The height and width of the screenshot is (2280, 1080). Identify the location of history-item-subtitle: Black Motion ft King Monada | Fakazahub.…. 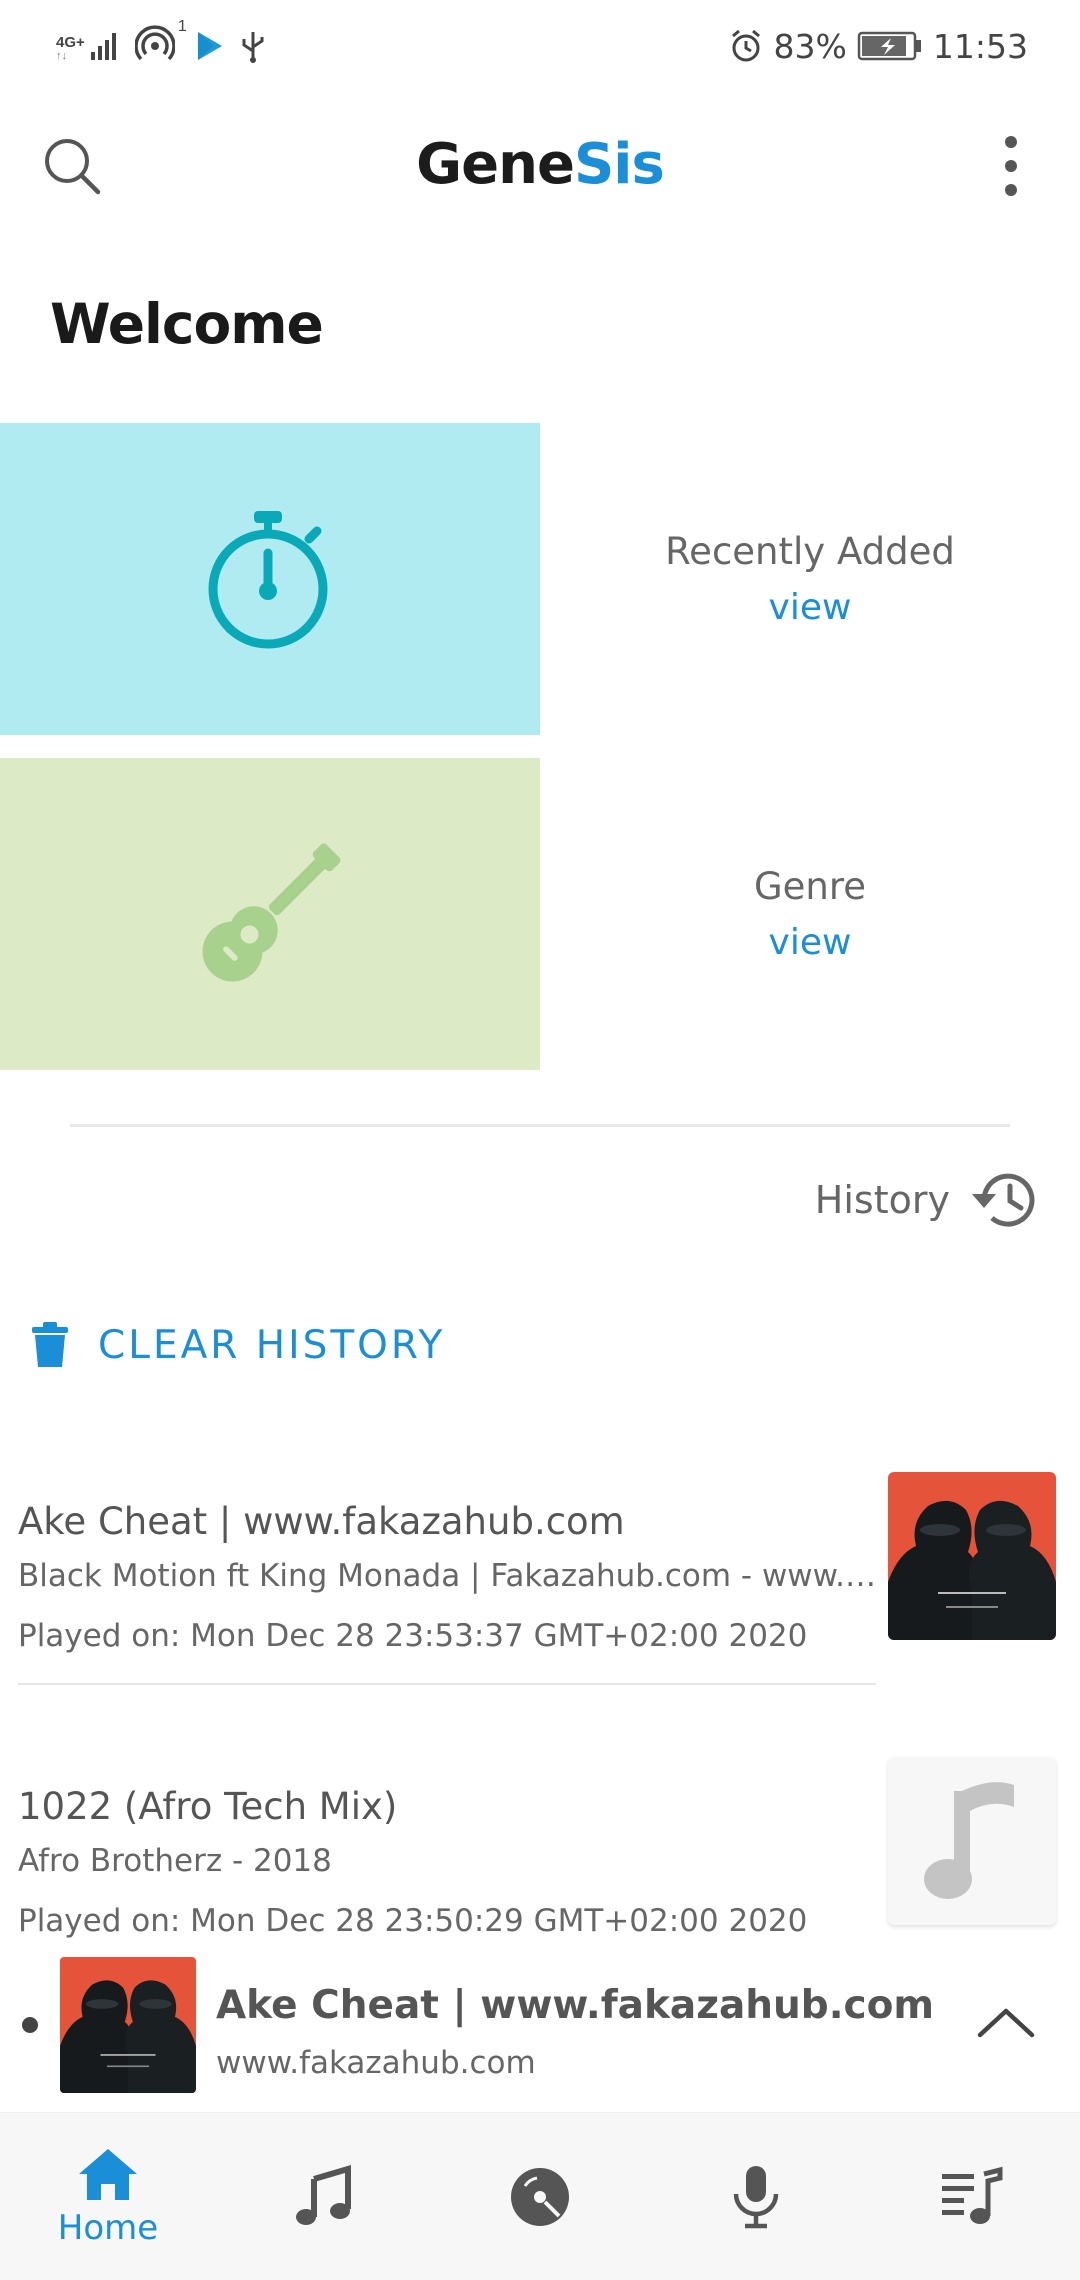
(448, 1576).